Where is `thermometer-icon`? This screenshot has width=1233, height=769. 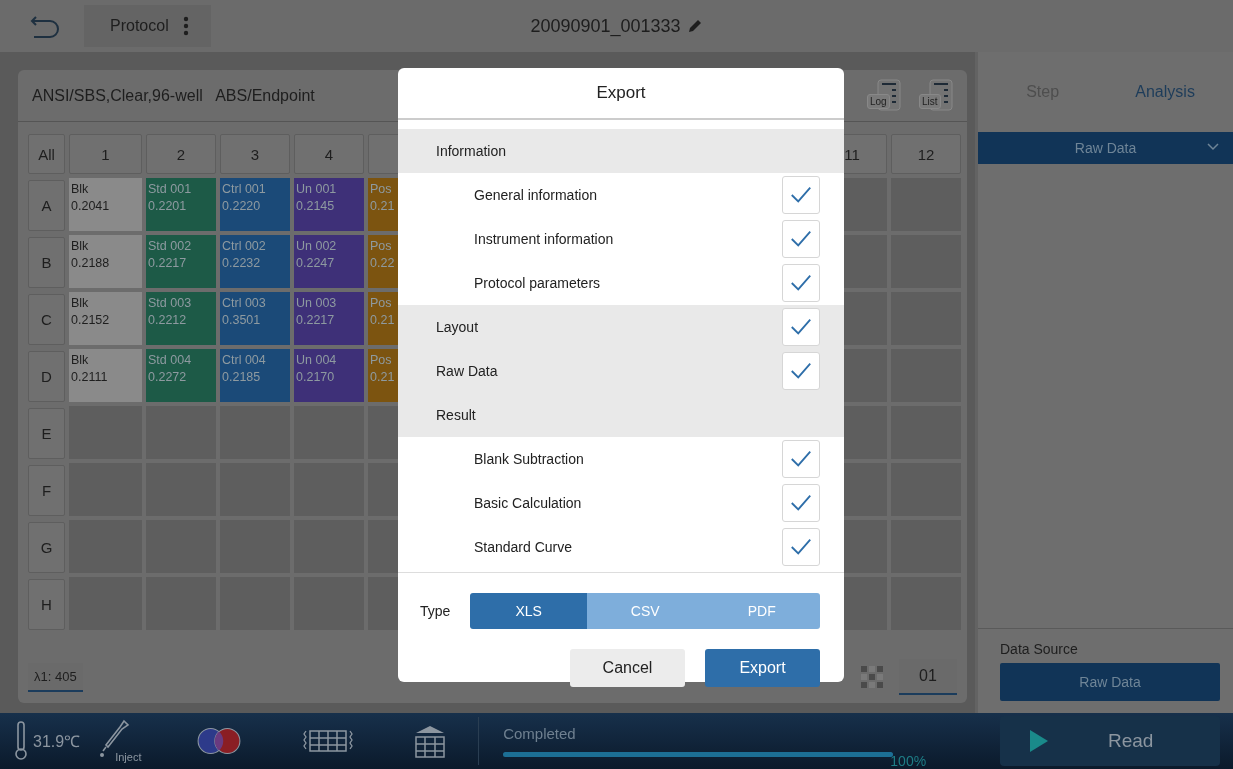 thermometer-icon is located at coordinates (21, 741).